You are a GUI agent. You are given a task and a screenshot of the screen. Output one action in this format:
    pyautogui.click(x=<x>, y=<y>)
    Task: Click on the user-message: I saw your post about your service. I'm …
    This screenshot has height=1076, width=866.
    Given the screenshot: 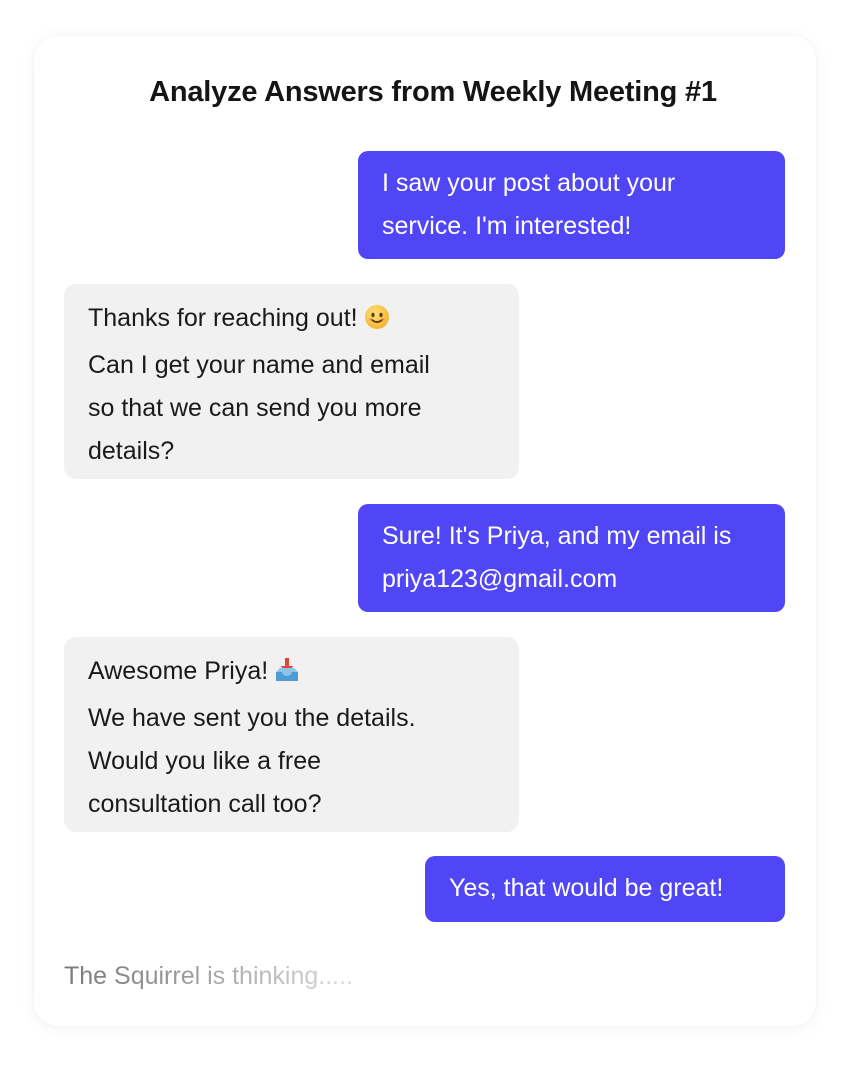 What is the action you would take?
    pyautogui.click(x=571, y=205)
    